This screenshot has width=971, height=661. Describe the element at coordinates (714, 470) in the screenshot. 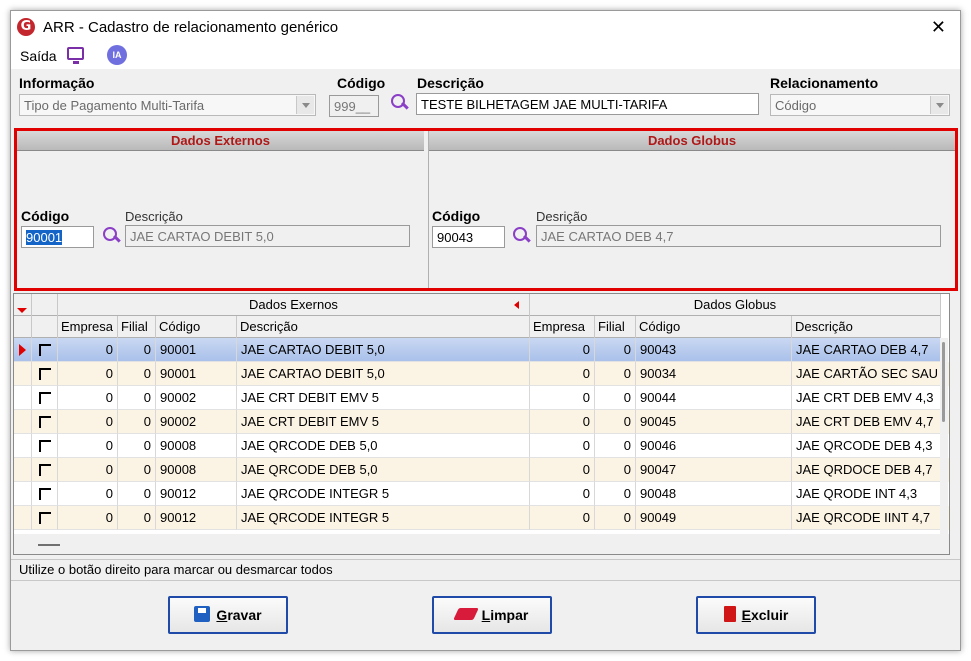

I see `table-cell: 90047` at that location.